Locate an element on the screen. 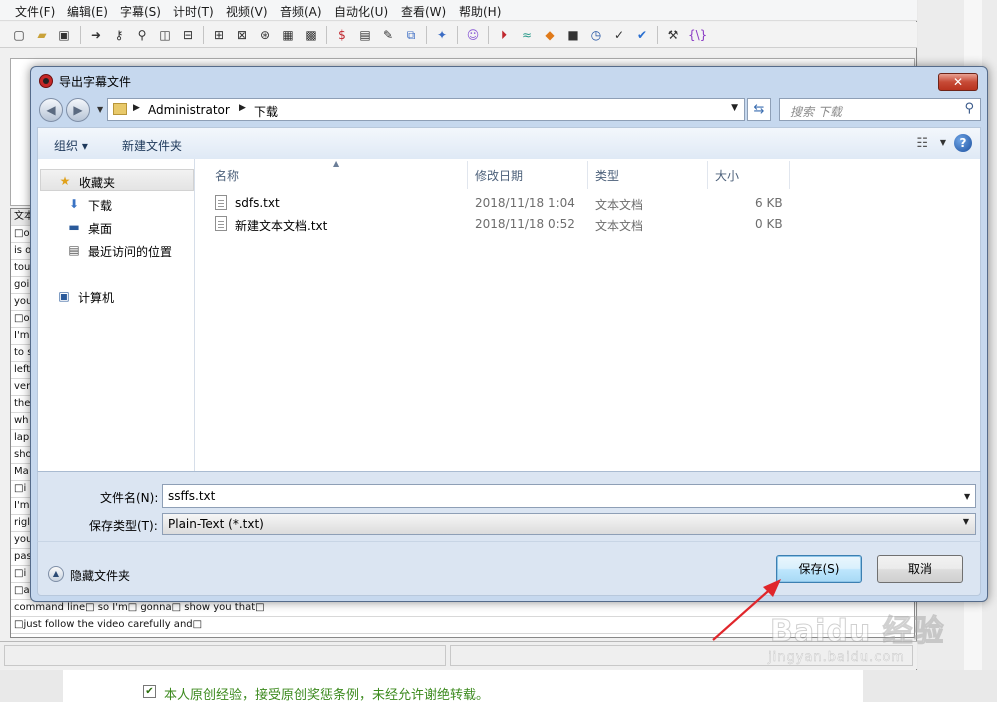 This screenshot has width=997, height=702. menu-subtitle: 字幕(S) is located at coordinates (140, 11).